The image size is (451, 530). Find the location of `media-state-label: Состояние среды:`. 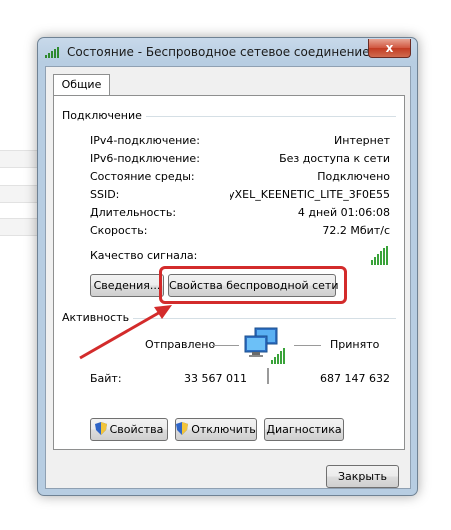

media-state-label: Состояние среды: is located at coordinates (142, 176).